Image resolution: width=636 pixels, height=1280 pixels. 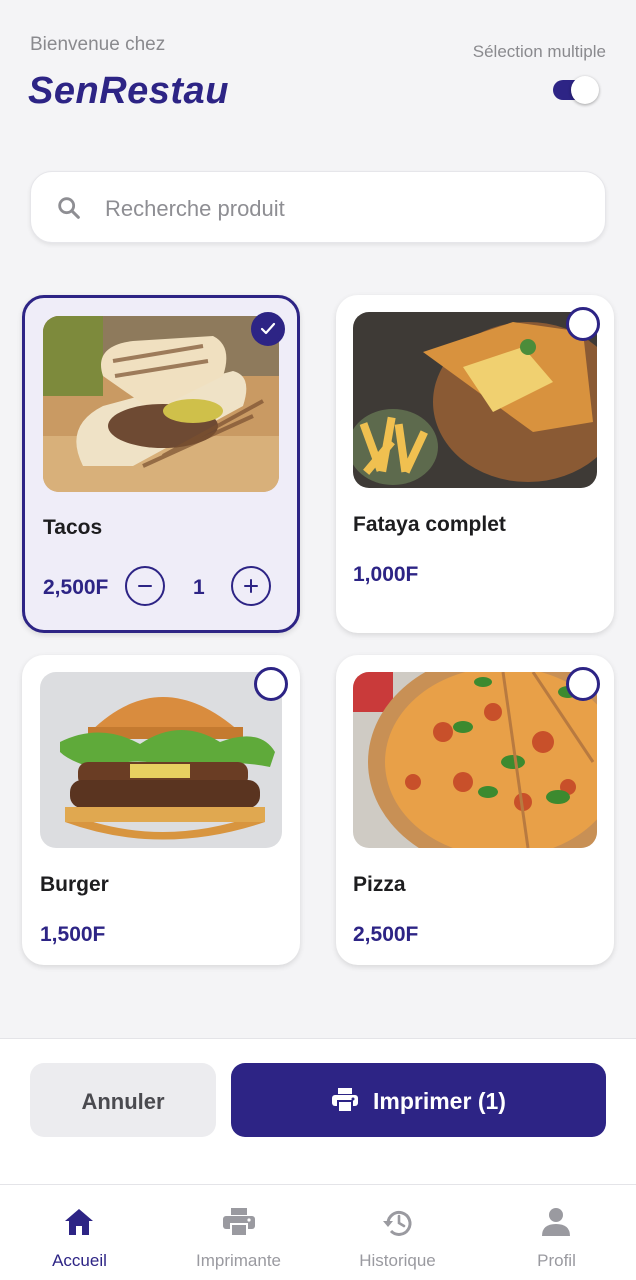 I want to click on print-button: Imprimer (1), so click(x=418, y=1100).